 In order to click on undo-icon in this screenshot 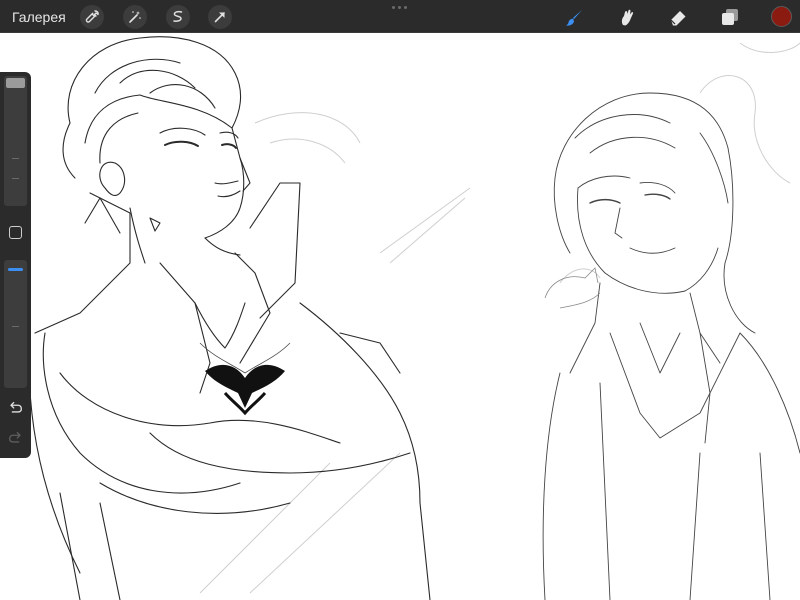, I will do `click(16, 407)`.